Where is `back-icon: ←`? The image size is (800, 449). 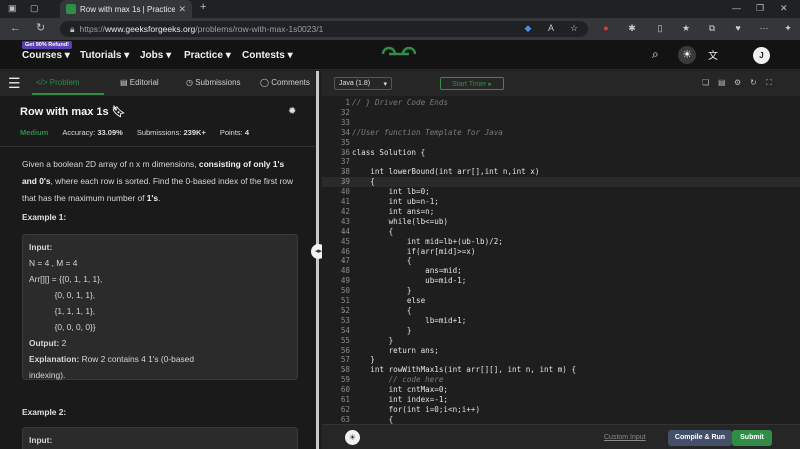
back-icon: ← is located at coordinates (15, 28).